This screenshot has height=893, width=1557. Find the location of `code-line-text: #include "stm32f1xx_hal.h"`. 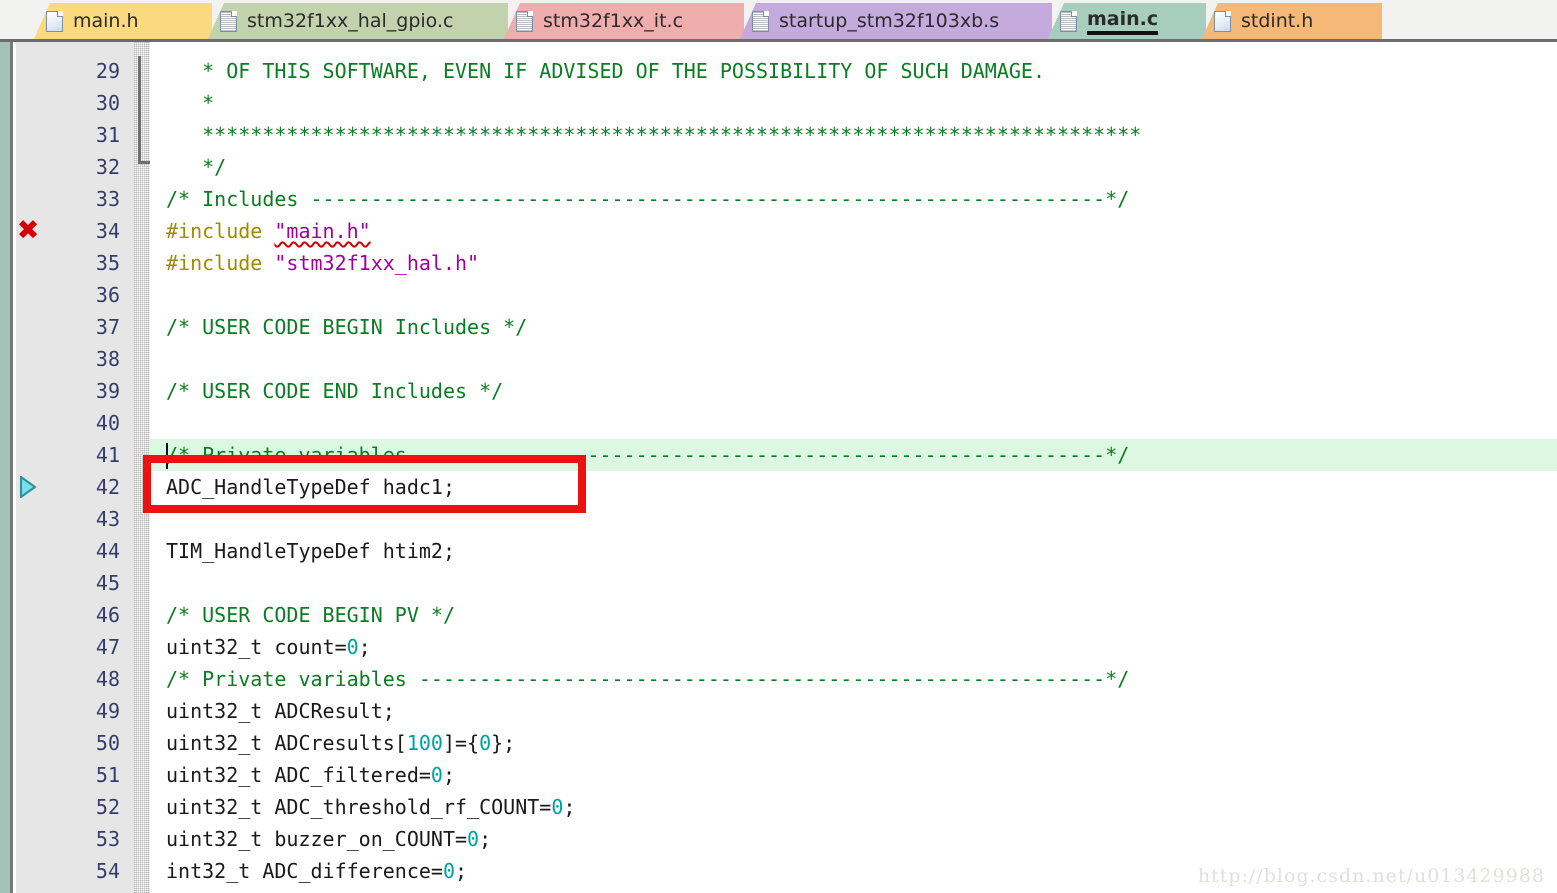

code-line-text: #include "stm32f1xx_hal.h" is located at coordinates (322, 263).